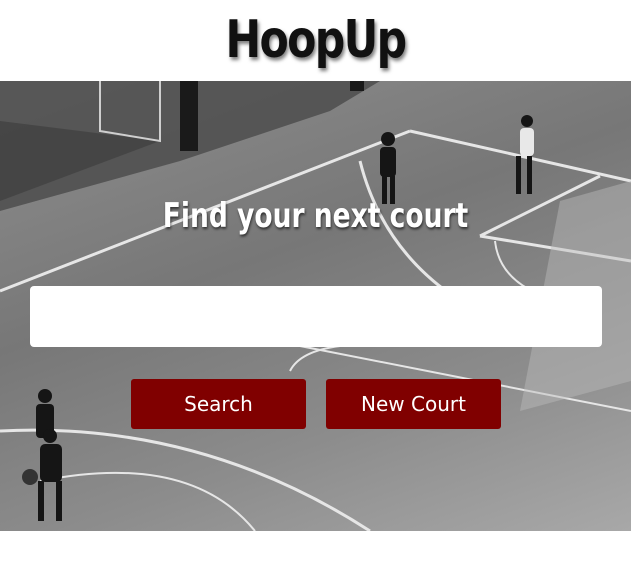  Describe the element at coordinates (218, 404) in the screenshot. I see `search-button: Search` at that location.